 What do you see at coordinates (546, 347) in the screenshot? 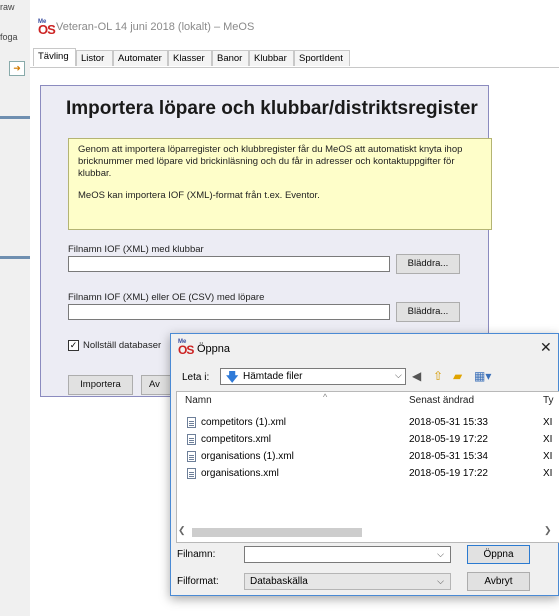
I see `close-icon: ✕` at bounding box center [546, 347].